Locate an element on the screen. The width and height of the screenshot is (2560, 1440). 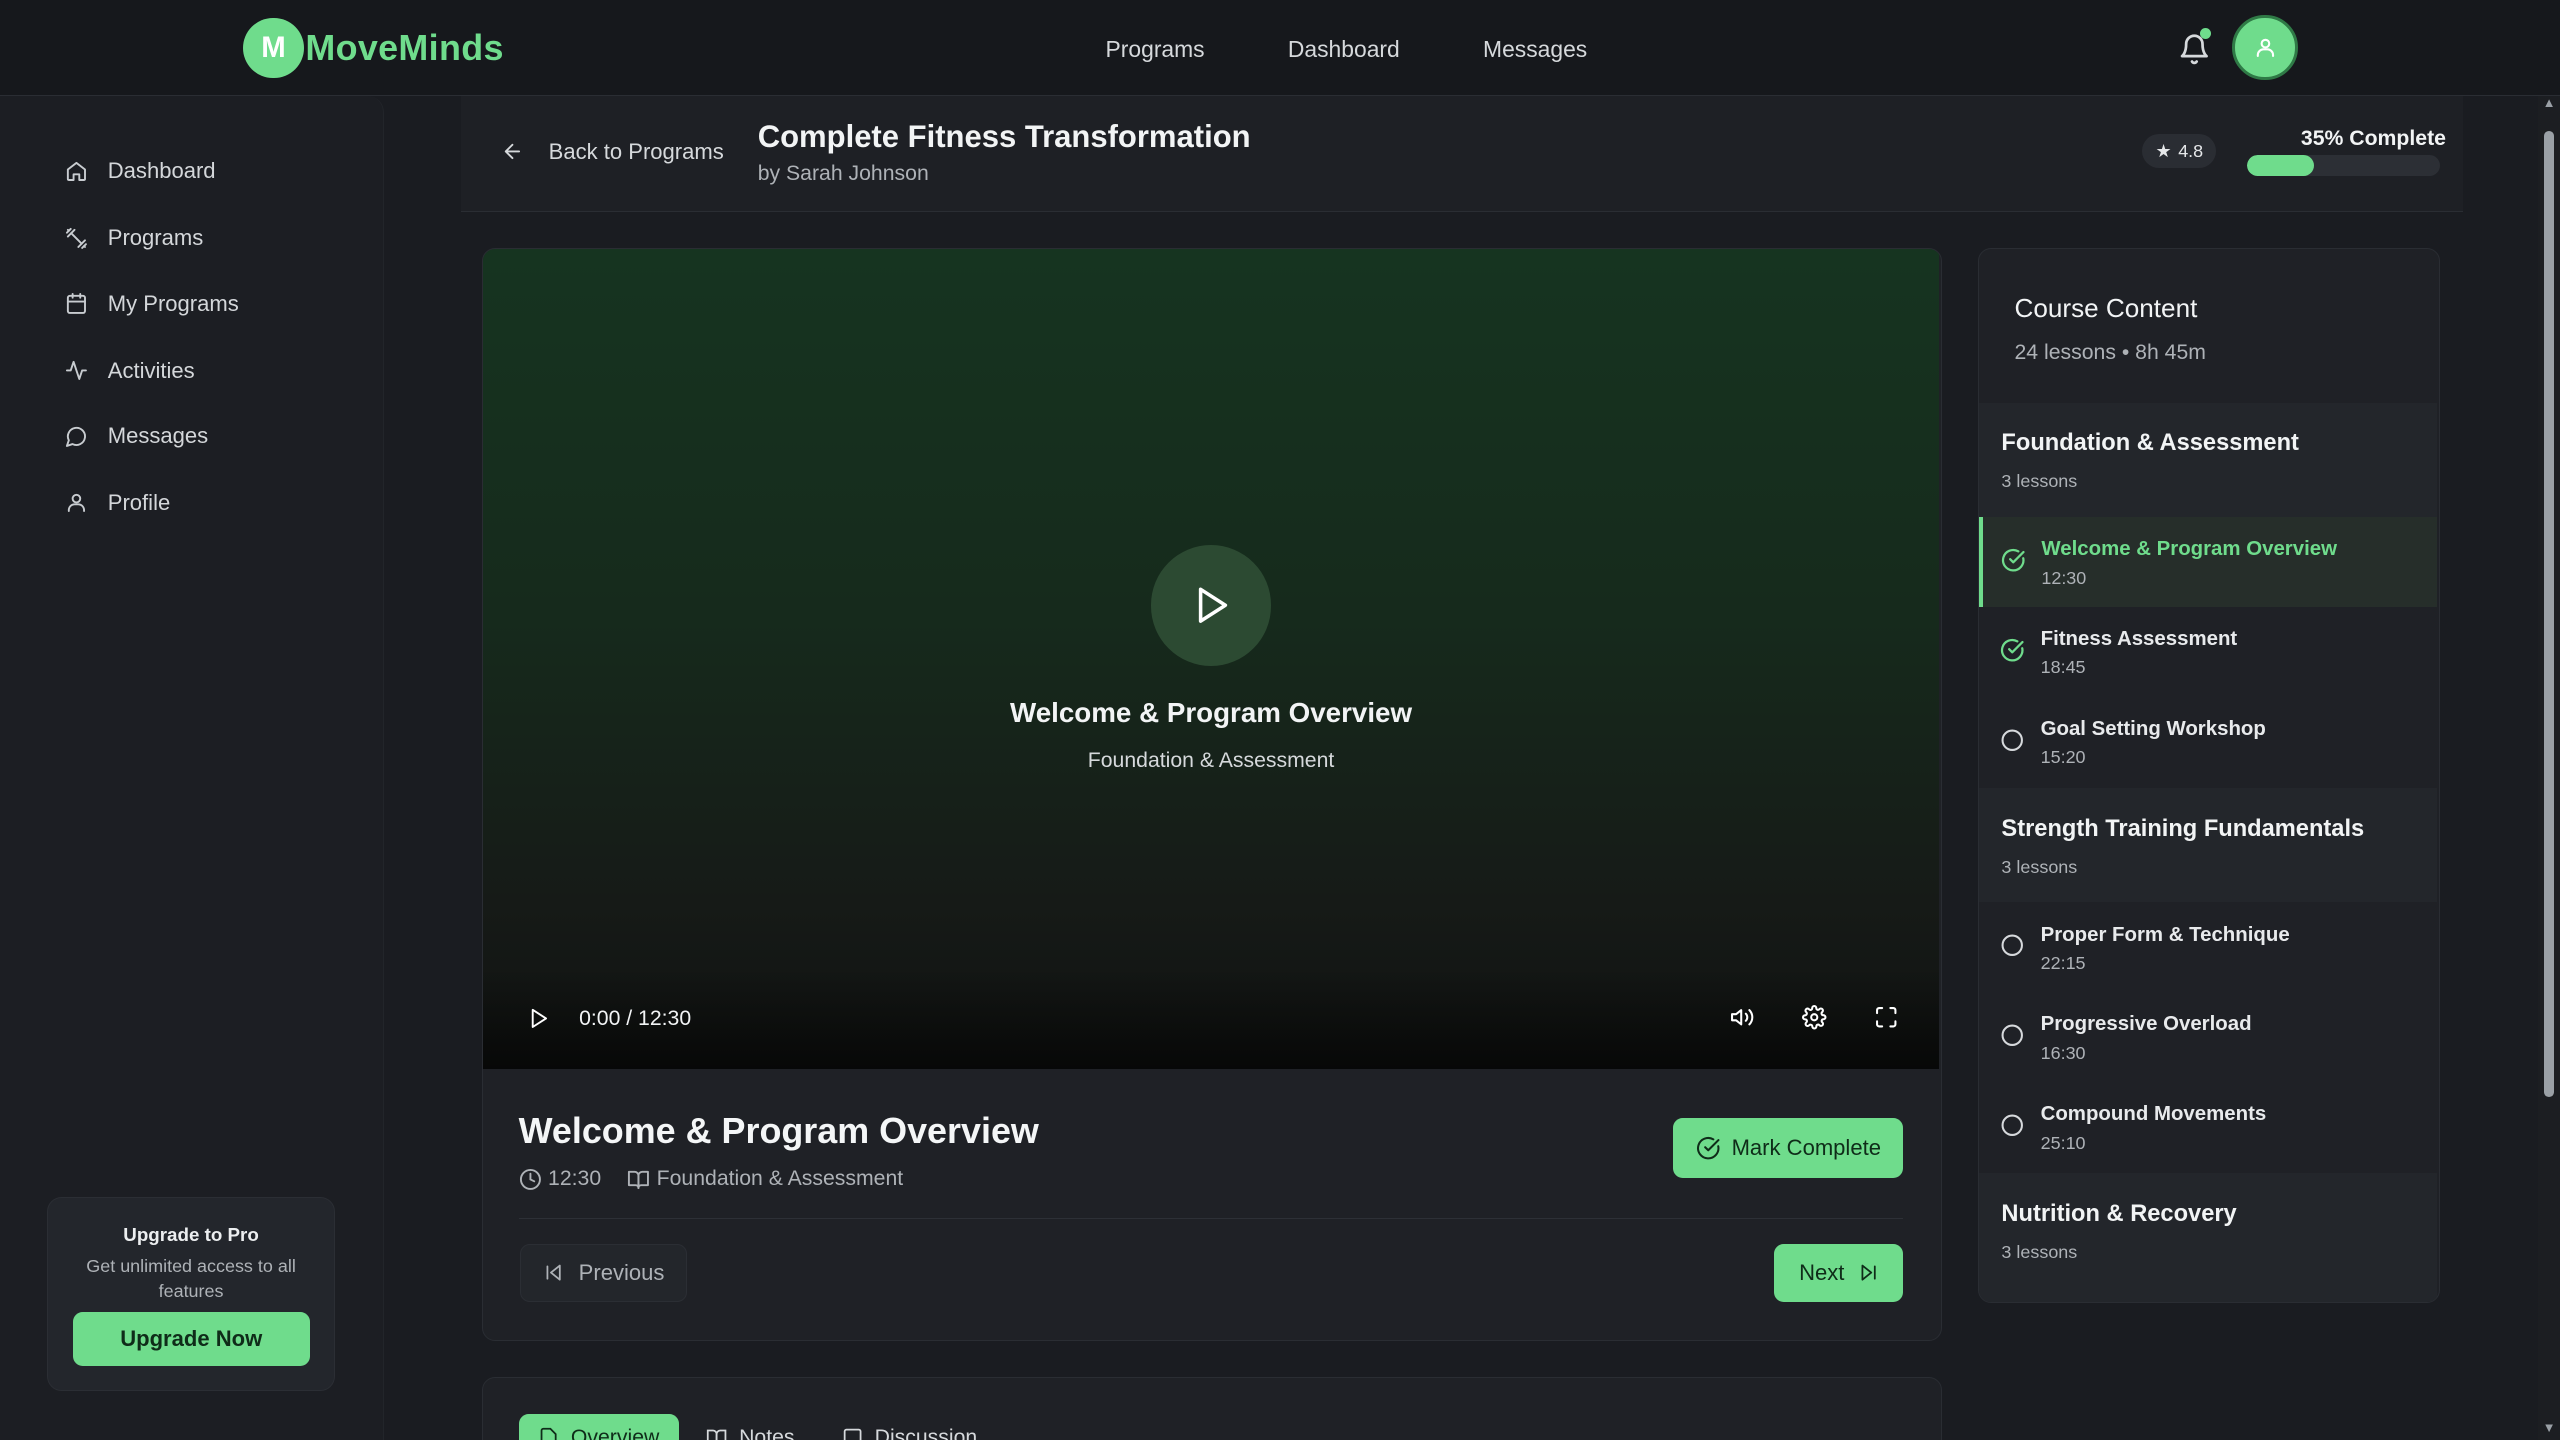
upgrade-title: Upgrade to Pro is located at coordinates (191, 1235).